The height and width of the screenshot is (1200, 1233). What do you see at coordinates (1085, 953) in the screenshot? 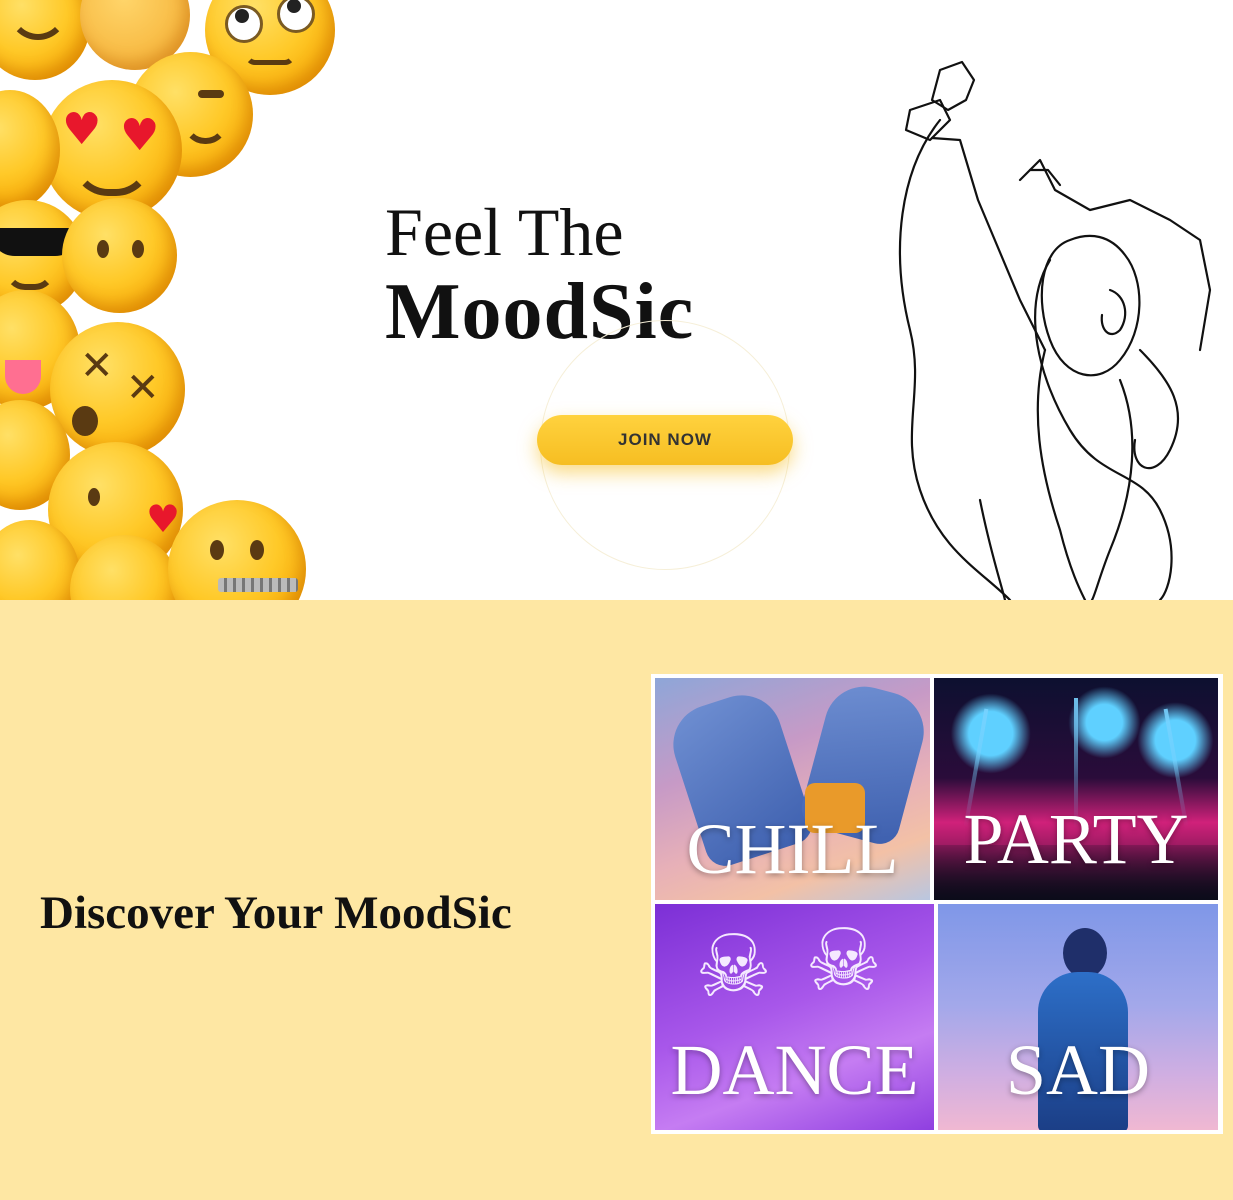
I see `person-head-icon` at bounding box center [1085, 953].